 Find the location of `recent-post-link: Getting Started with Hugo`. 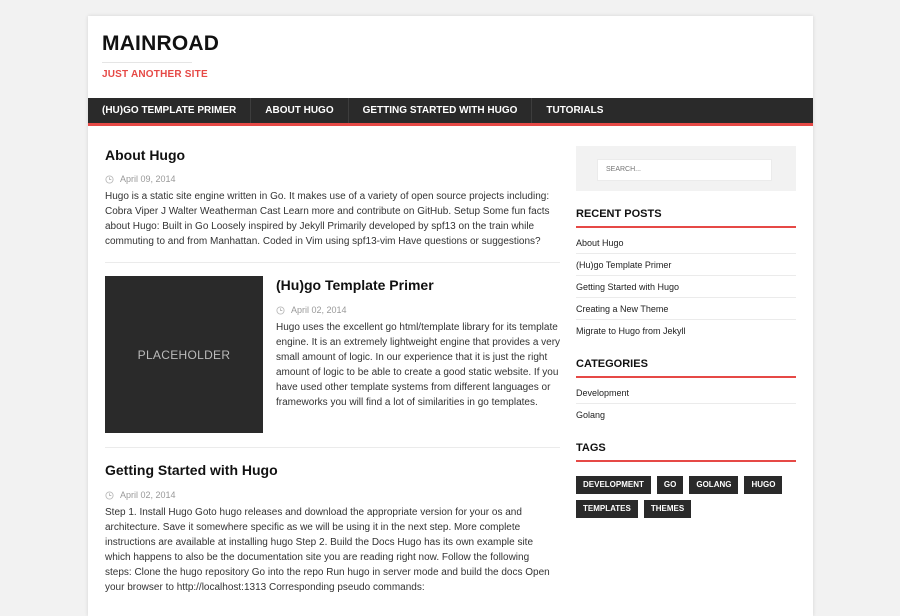

recent-post-link: Getting Started with Hugo is located at coordinates (686, 287).